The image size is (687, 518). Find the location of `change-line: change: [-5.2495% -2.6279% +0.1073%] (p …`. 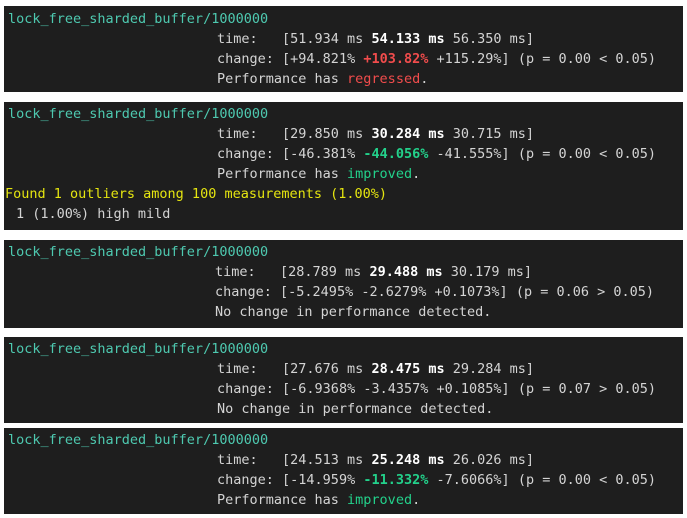

change-line: change: [-5.2495% -2.6279% +0.1073%] (p … is located at coordinates (434, 292).